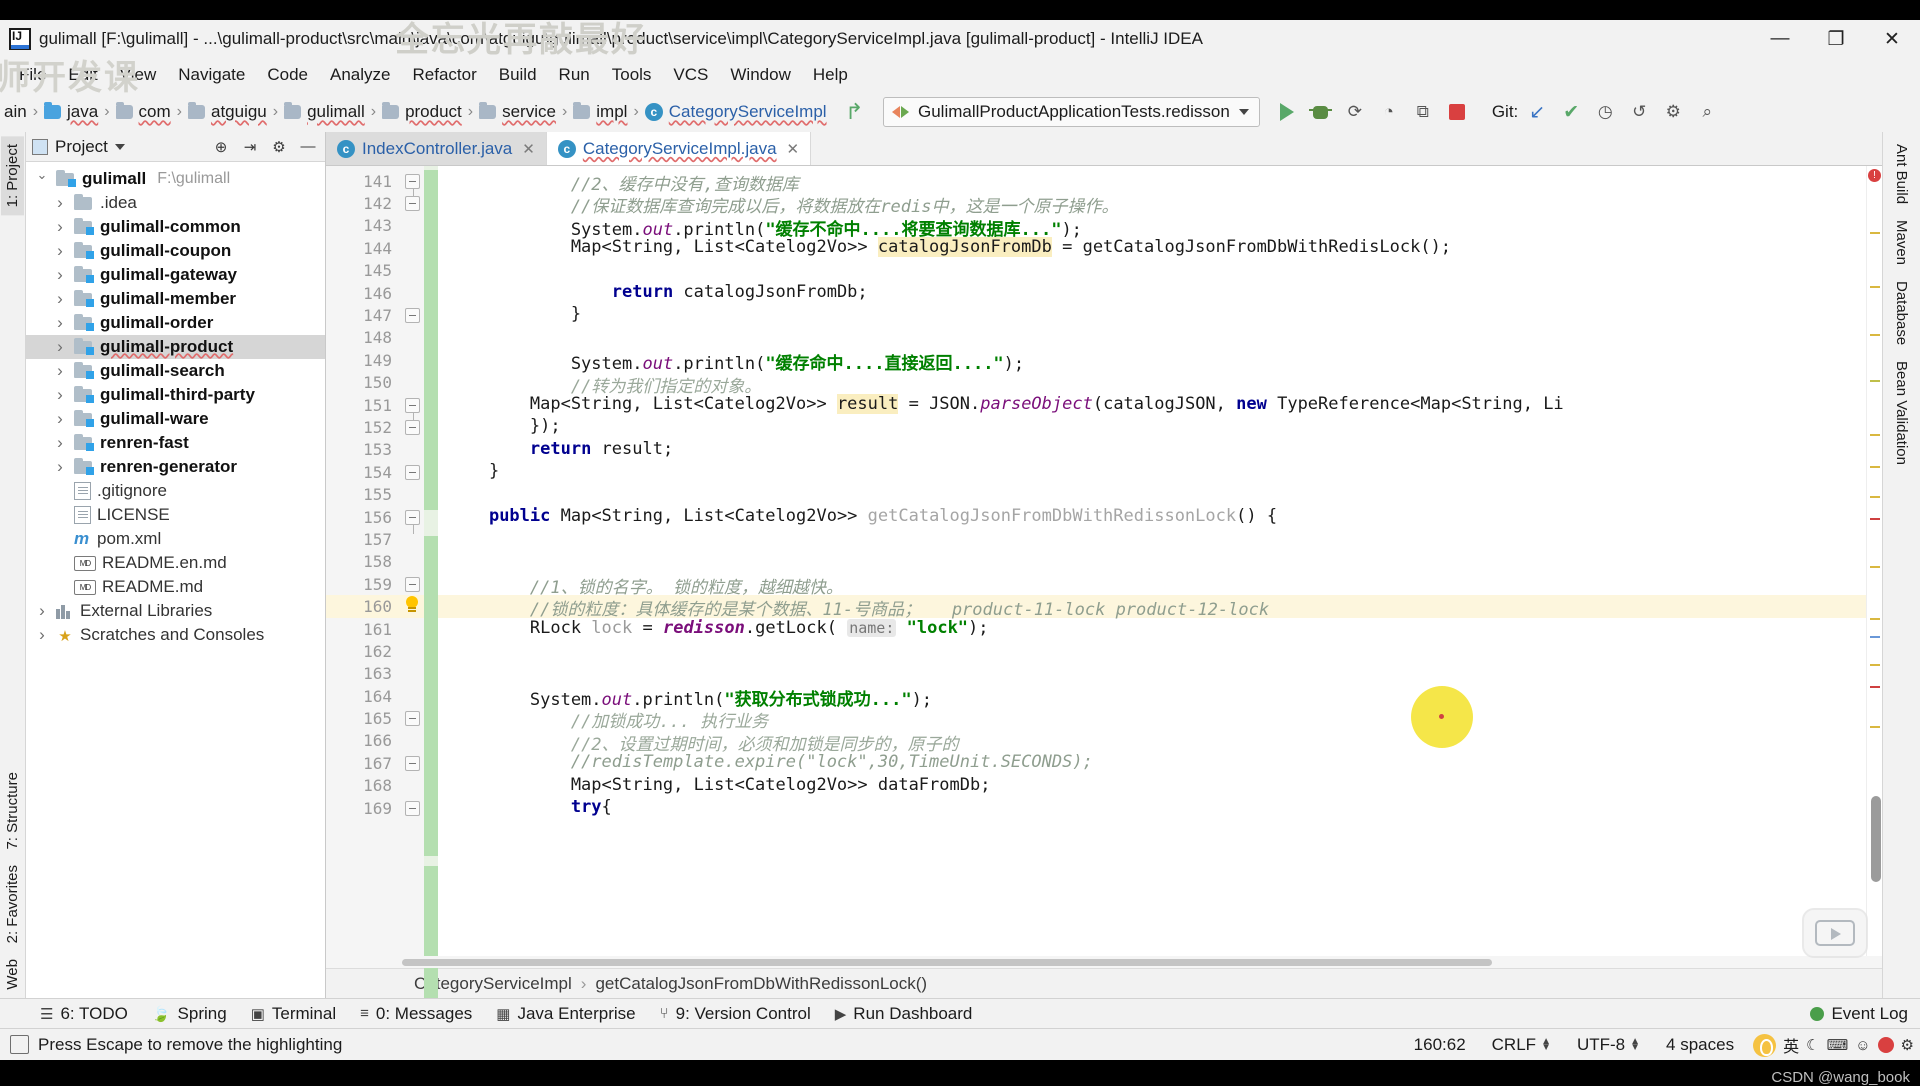 Image resolution: width=1920 pixels, height=1086 pixels. Describe the element at coordinates (679, 148) in the screenshot. I see `editor-tab-categoryserviceimpl: c CategoryServiceImpl.java ✕` at that location.